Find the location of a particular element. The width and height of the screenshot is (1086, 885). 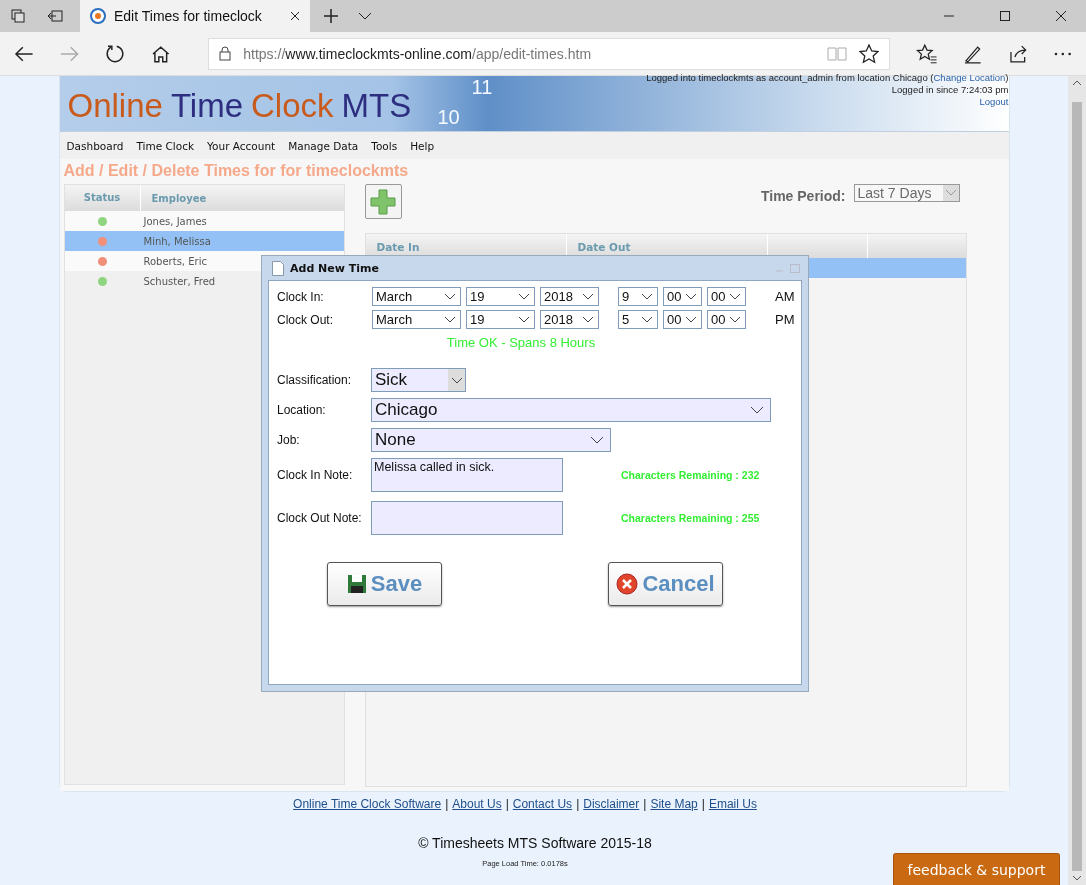

time-period-select: Last 7 Days is located at coordinates (906, 193).